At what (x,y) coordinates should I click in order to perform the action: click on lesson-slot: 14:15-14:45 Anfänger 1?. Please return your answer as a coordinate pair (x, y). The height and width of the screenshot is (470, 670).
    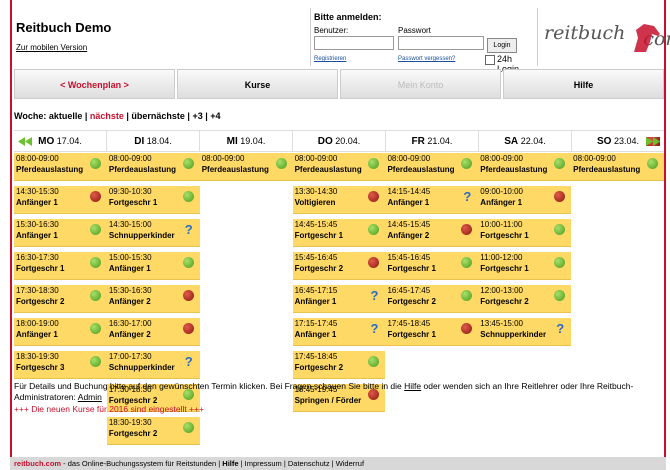
    Looking at the image, I should click on (432, 200).